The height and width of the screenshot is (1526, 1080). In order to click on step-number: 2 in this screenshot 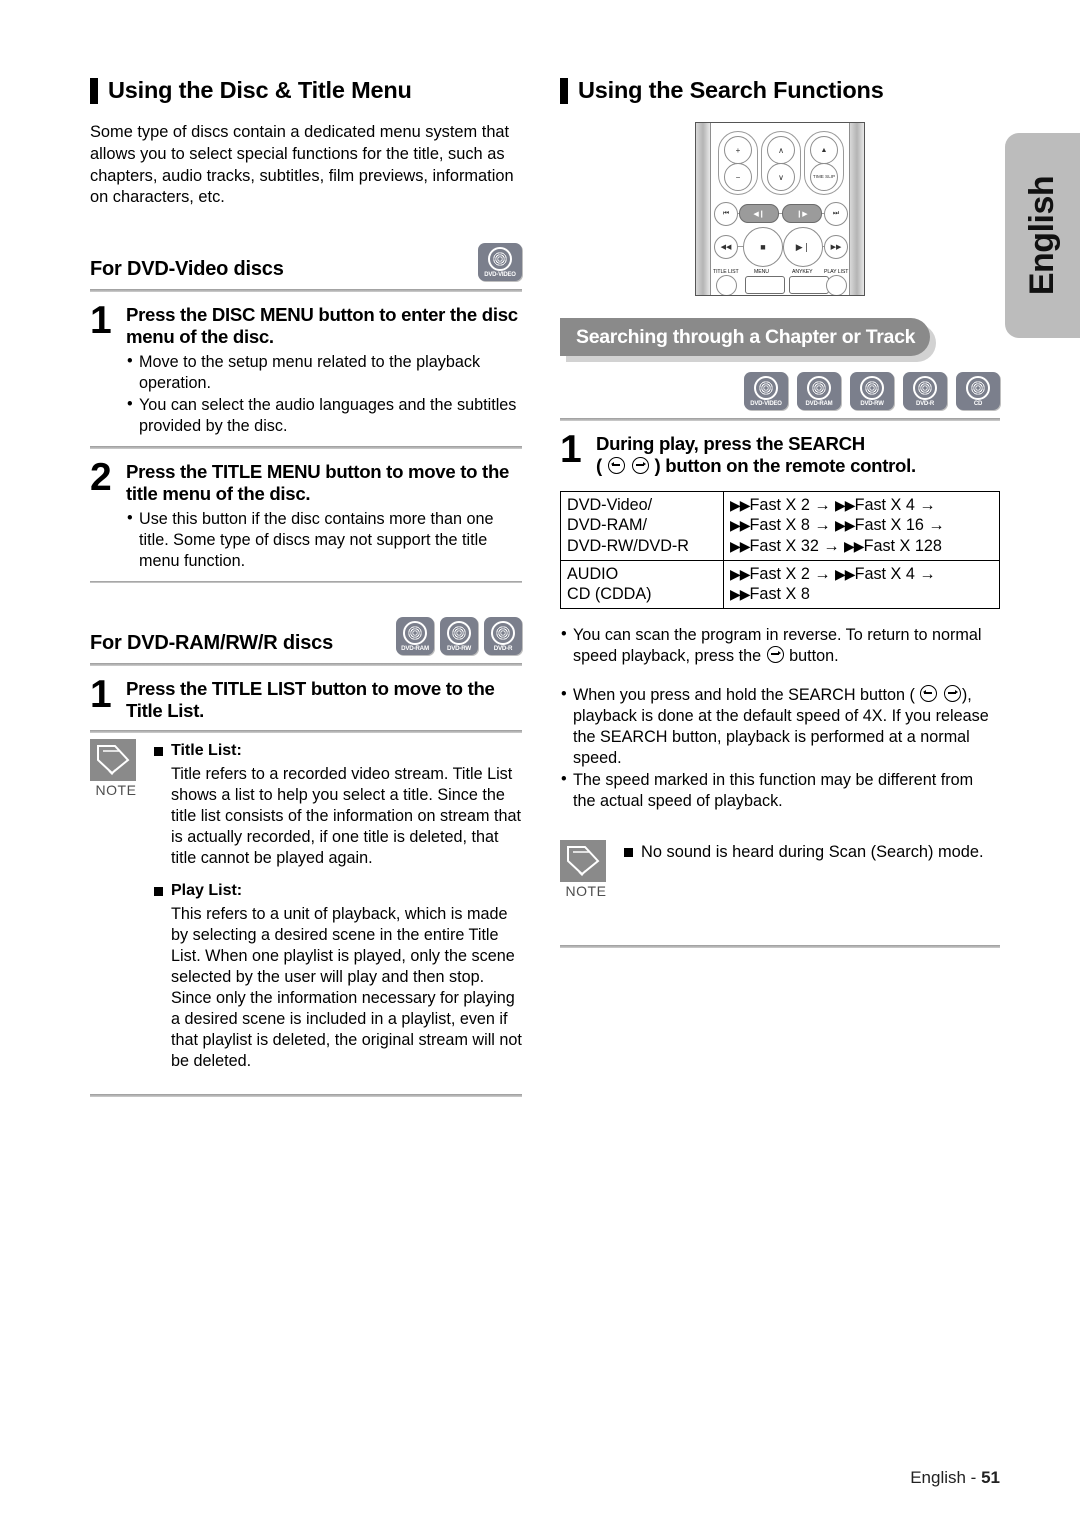, I will do `click(101, 477)`.